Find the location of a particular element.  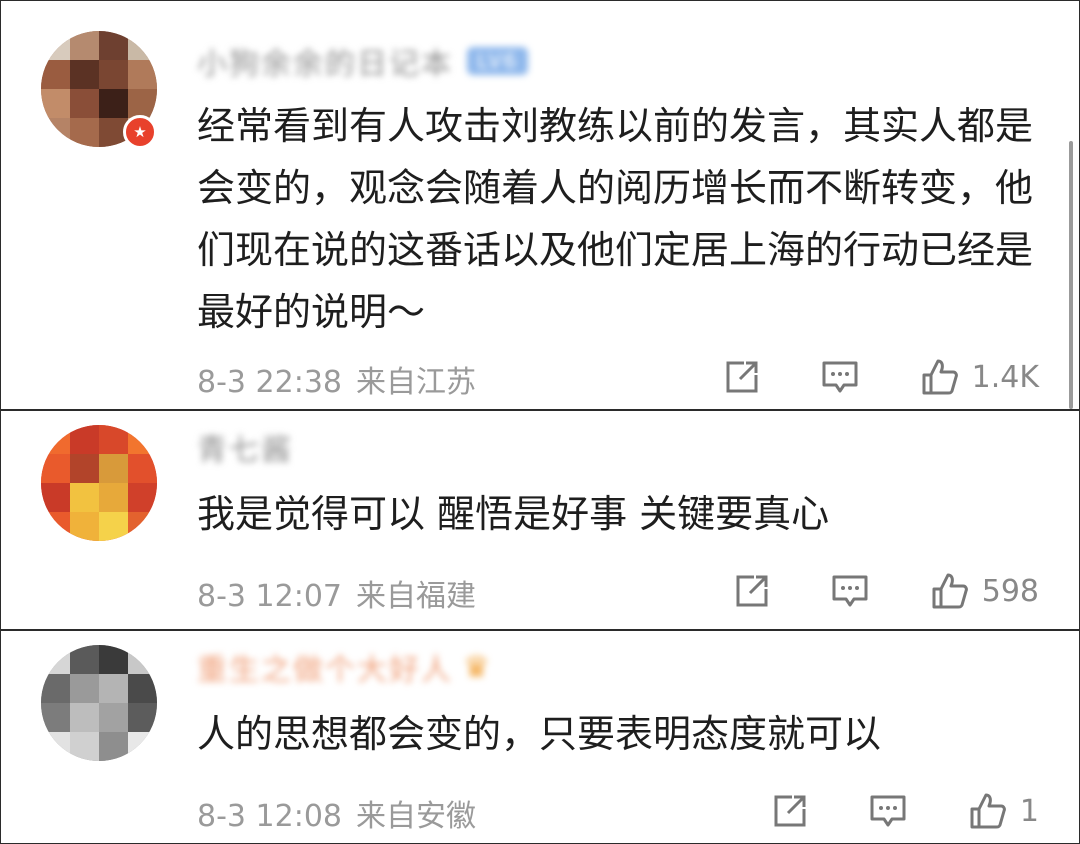

like-button: 1 is located at coordinates (1003, 811).